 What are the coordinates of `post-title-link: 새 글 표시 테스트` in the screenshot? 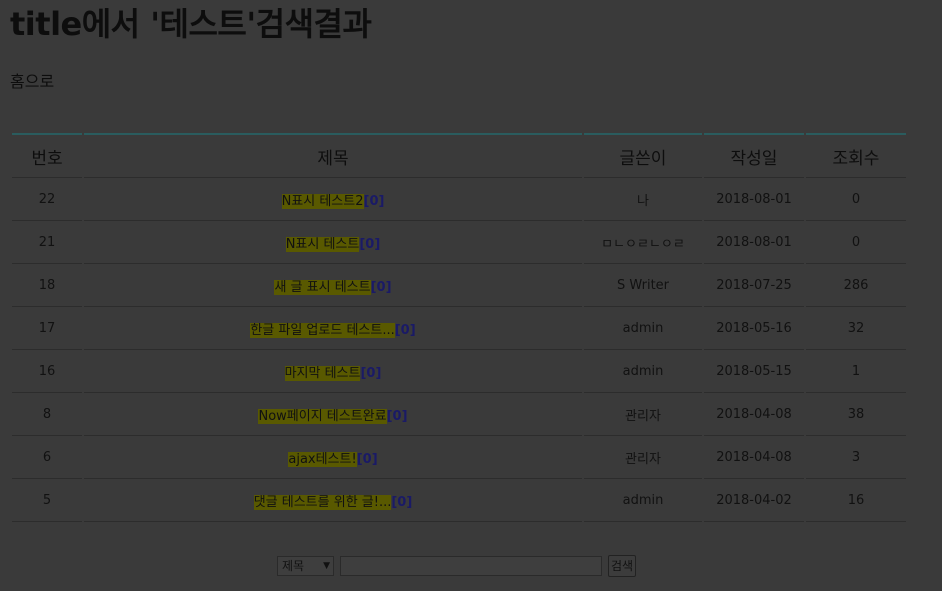 It's located at (322, 287).